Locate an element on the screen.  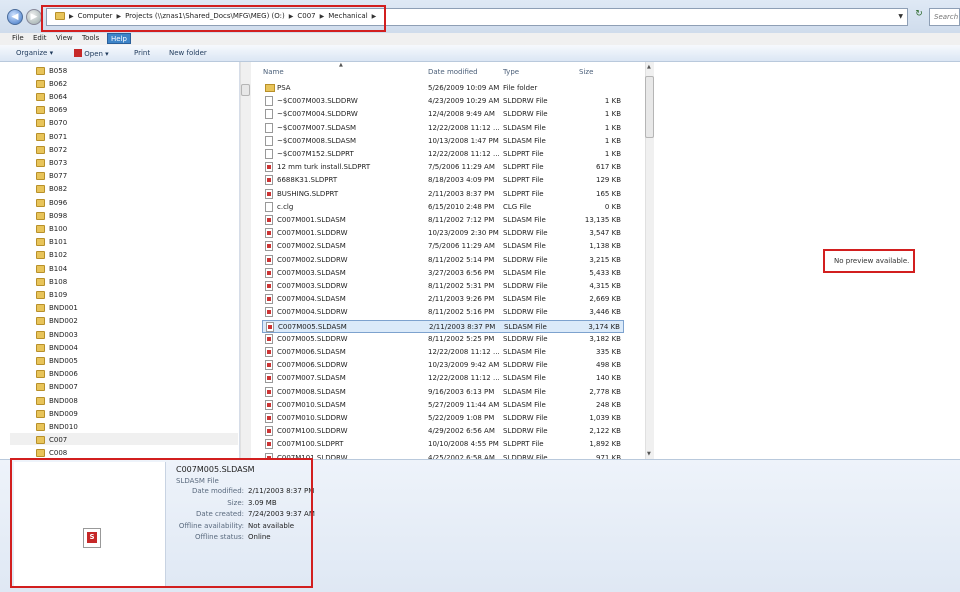
column-header-name: Name is located at coordinates (273, 72).